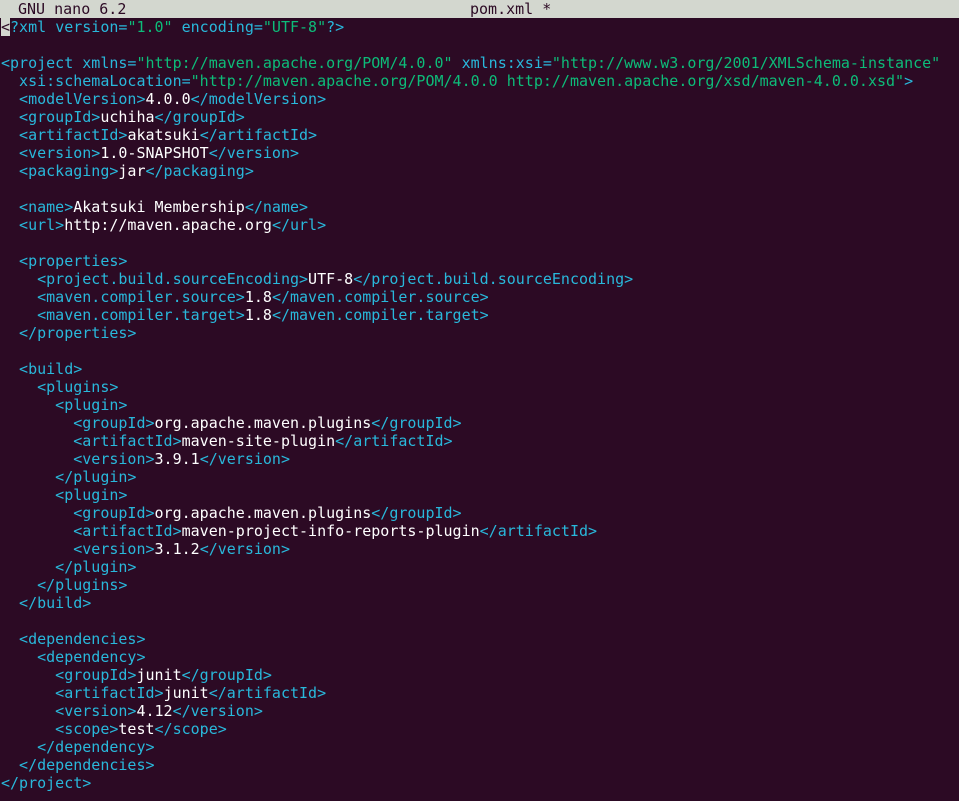 The width and height of the screenshot is (959, 801). I want to click on editor-line: </dependency>, so click(480, 747).